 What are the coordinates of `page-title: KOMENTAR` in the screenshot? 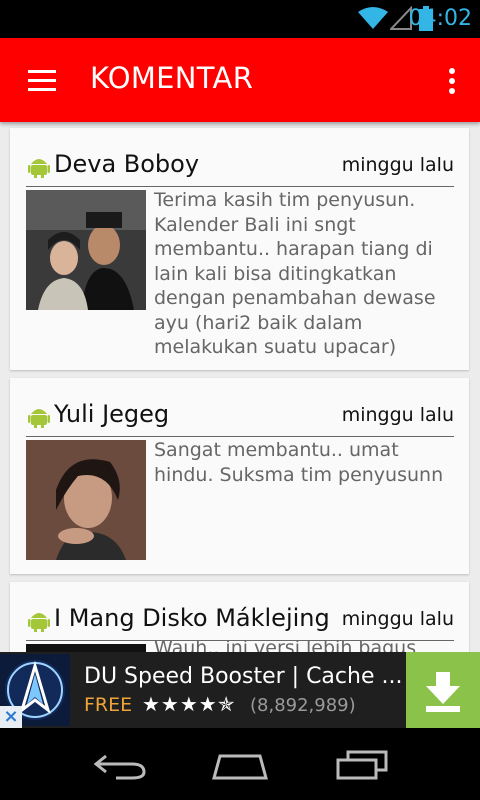 It's located at (172, 78).